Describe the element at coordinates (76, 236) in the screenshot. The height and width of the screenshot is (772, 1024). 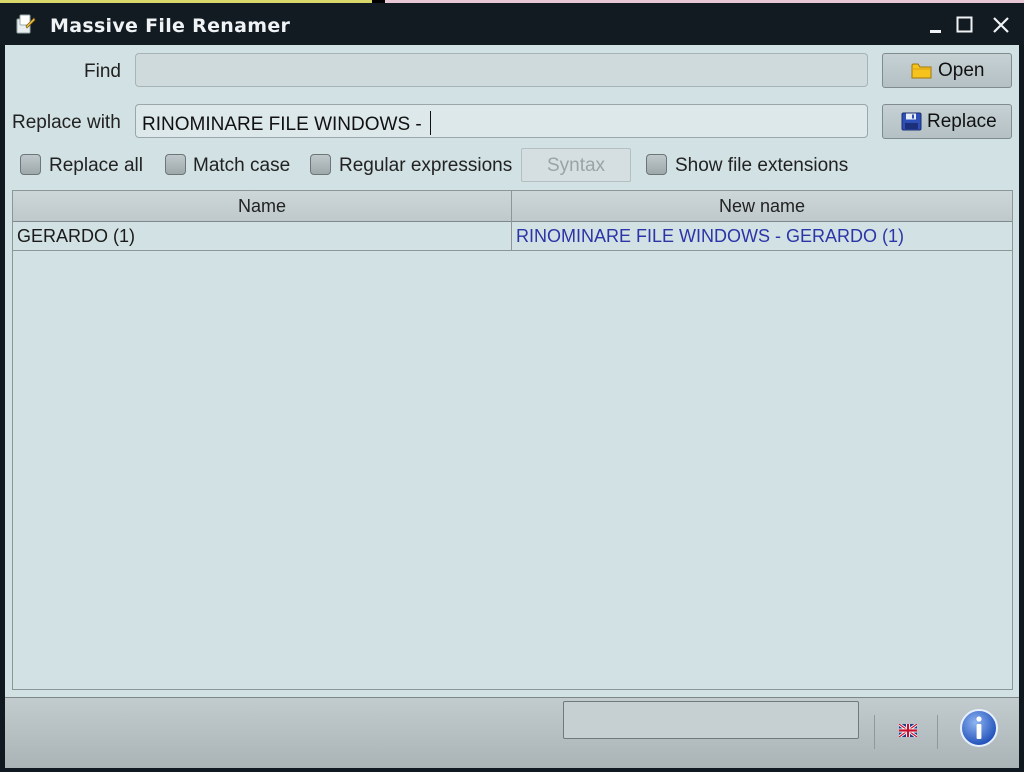
I see `cell-name: GERARDO (1)` at that location.